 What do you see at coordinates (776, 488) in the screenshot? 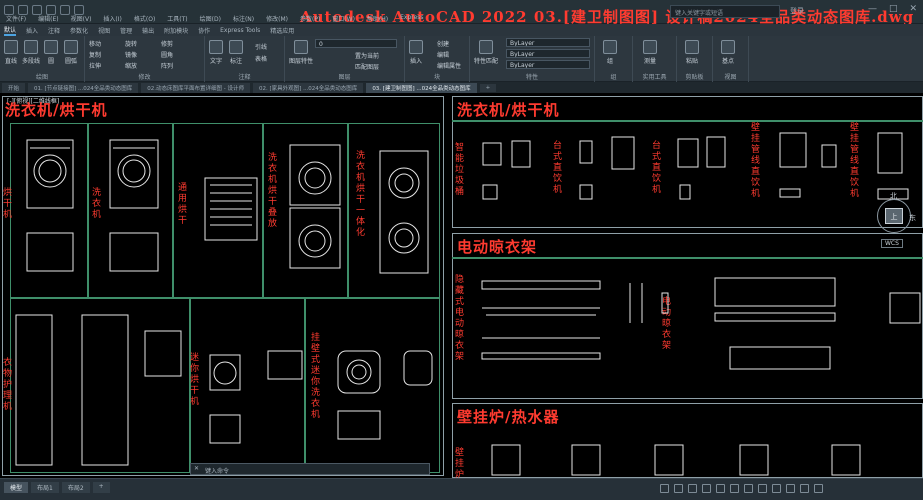
I see `annotation-scale-icon` at bounding box center [776, 488].